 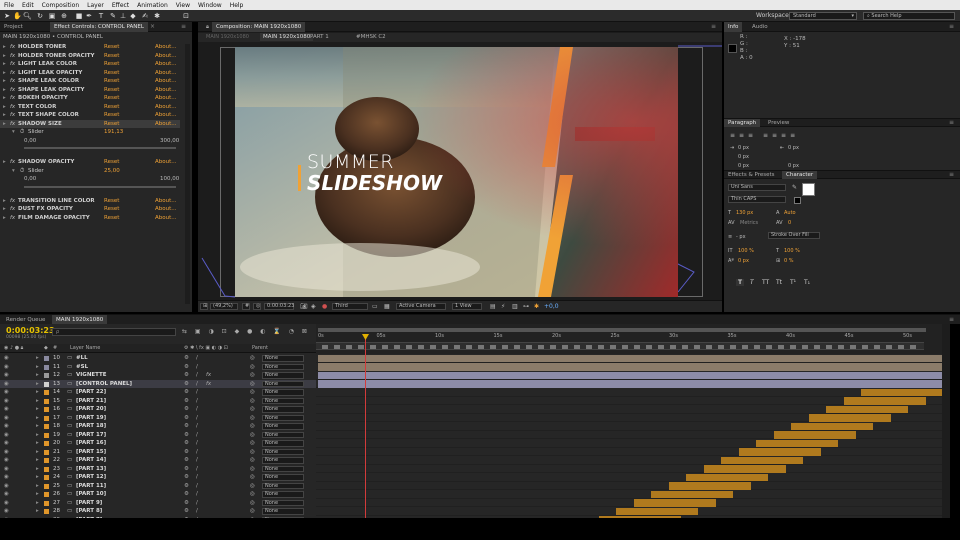 I want to click on menu-item-animation: Animation, so click(x=152, y=5).